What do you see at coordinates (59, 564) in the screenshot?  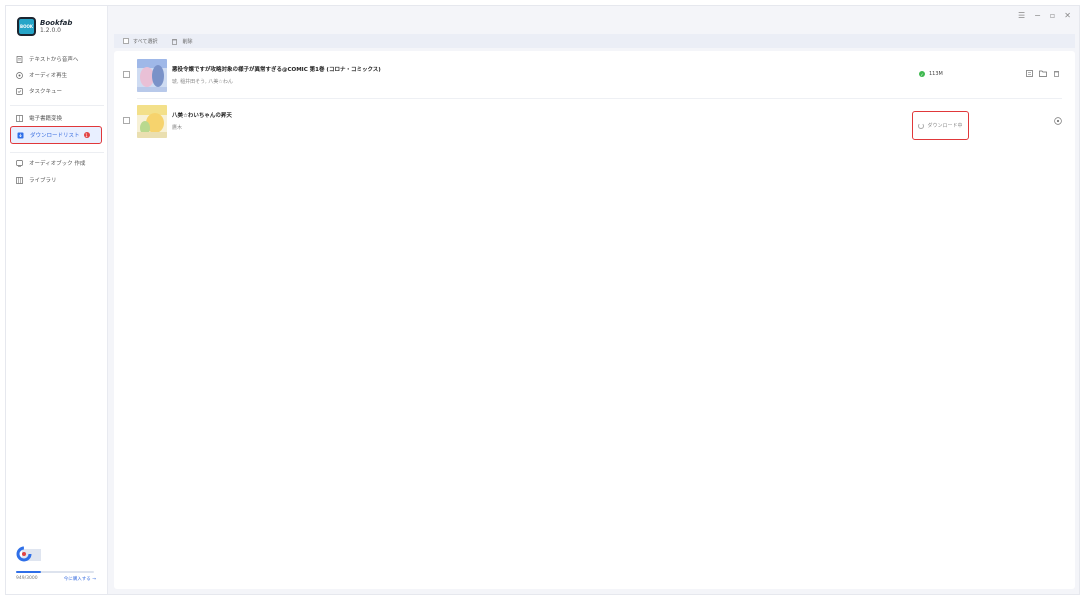 I see `sidebar-footer: 949/3000 今に購入する →` at bounding box center [59, 564].